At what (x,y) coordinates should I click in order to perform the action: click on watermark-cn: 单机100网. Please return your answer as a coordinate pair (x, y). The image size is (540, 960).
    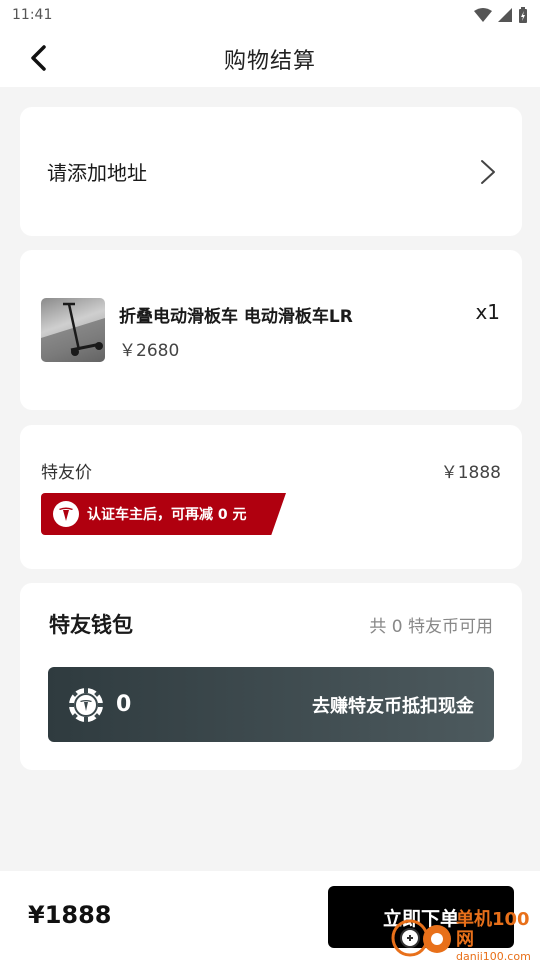
    Looking at the image, I should click on (493, 929).